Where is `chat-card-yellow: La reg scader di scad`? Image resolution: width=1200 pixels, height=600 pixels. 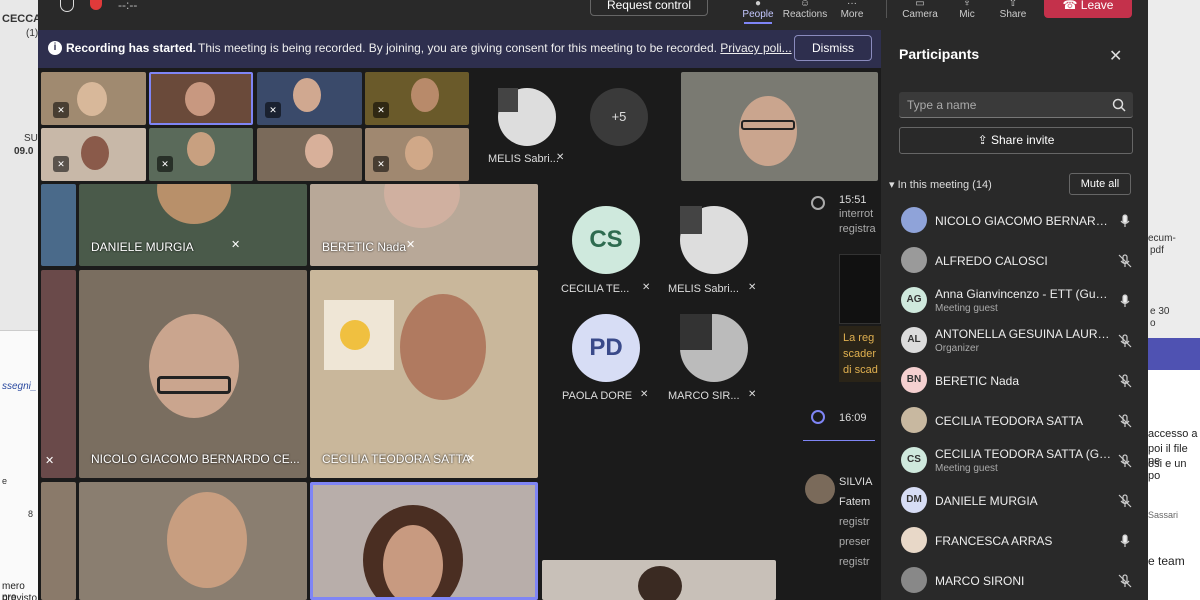
chat-card-yellow: La reg scader di scad is located at coordinates (860, 354).